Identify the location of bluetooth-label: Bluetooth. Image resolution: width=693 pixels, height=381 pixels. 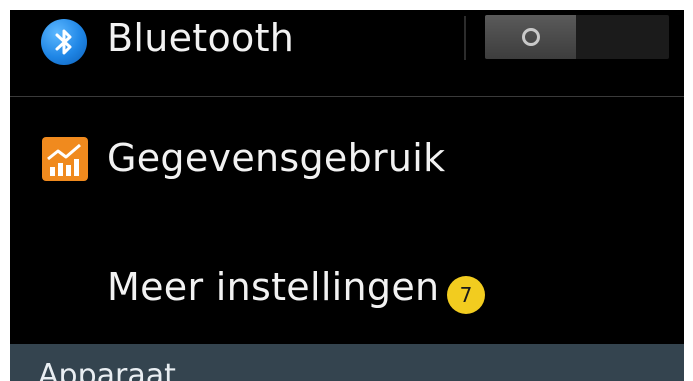
(201, 38).